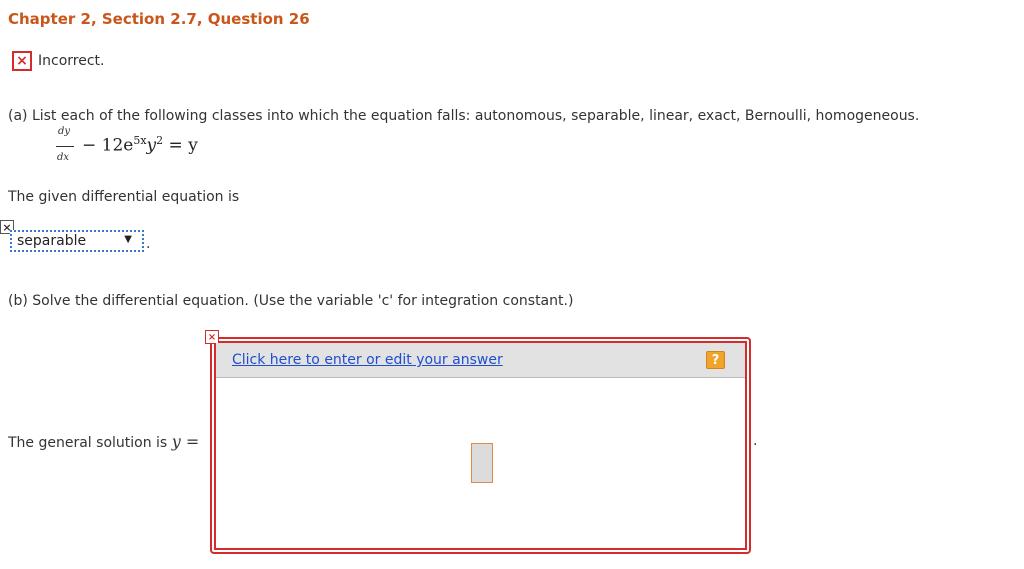 The width and height of the screenshot is (1024, 569). Describe the element at coordinates (128, 239) in the screenshot. I see `chevron-down-icon: ▼` at that location.